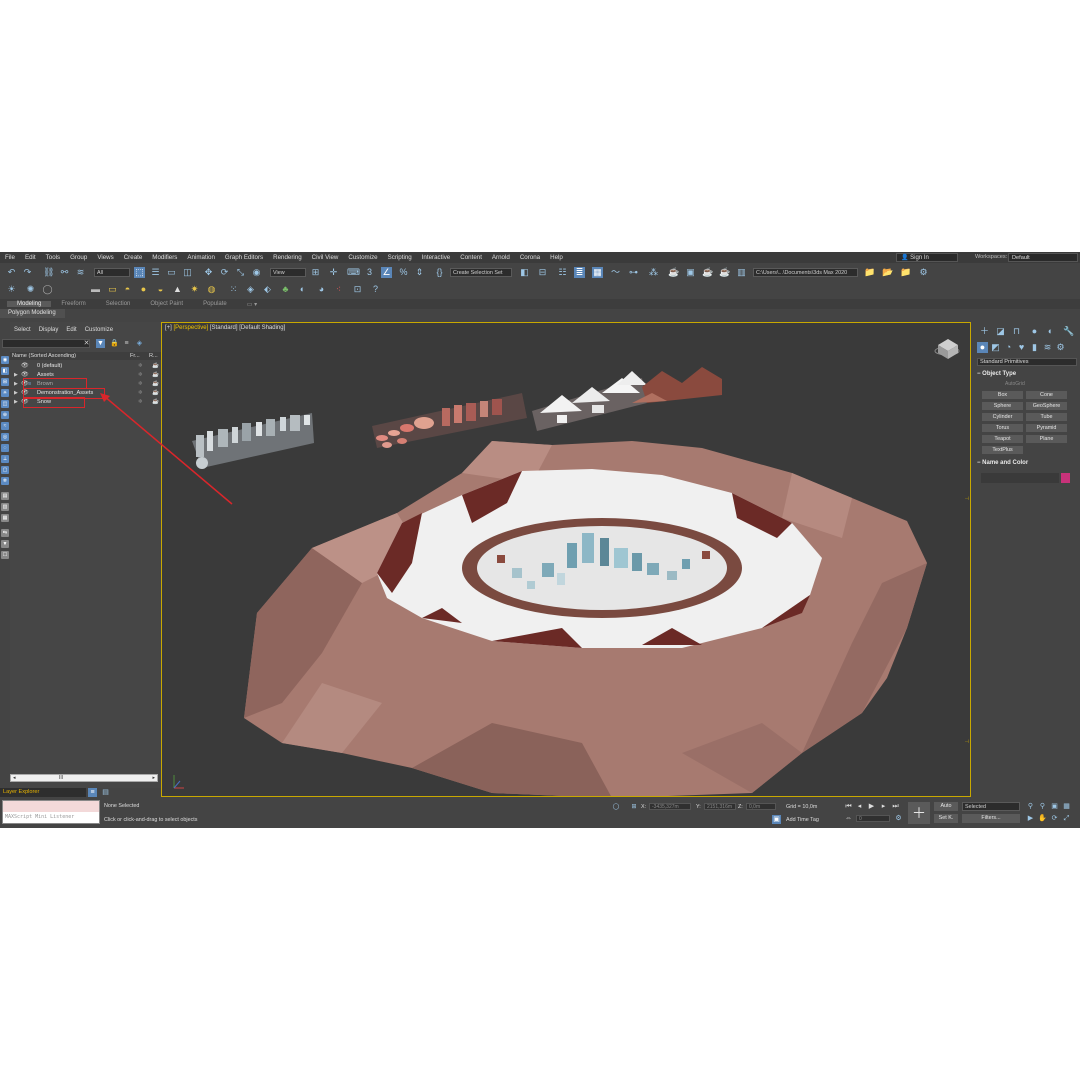 This screenshot has height=1080, width=1080. I want to click on spinner-snap-icon: ⇕, so click(419, 272).